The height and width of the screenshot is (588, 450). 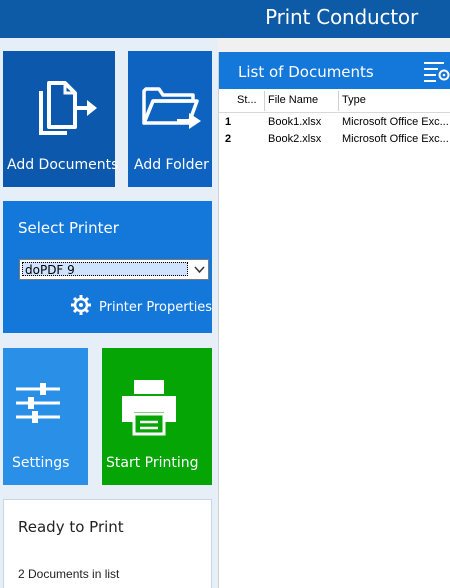 I want to click on list-options-icon, so click(x=437, y=71).